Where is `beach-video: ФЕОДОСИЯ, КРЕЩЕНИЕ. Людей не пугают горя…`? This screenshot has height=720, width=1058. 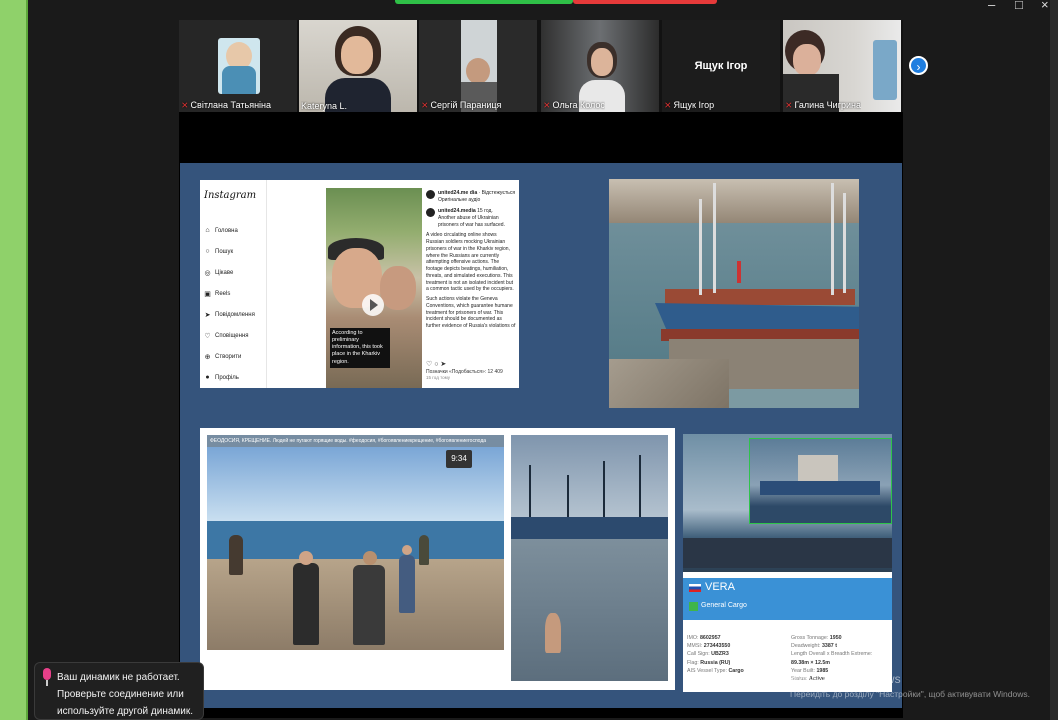
beach-video: ФЕОДОСИЯ, КРЕЩЕНИЕ. Людей не пугают горя… is located at coordinates (355, 542).